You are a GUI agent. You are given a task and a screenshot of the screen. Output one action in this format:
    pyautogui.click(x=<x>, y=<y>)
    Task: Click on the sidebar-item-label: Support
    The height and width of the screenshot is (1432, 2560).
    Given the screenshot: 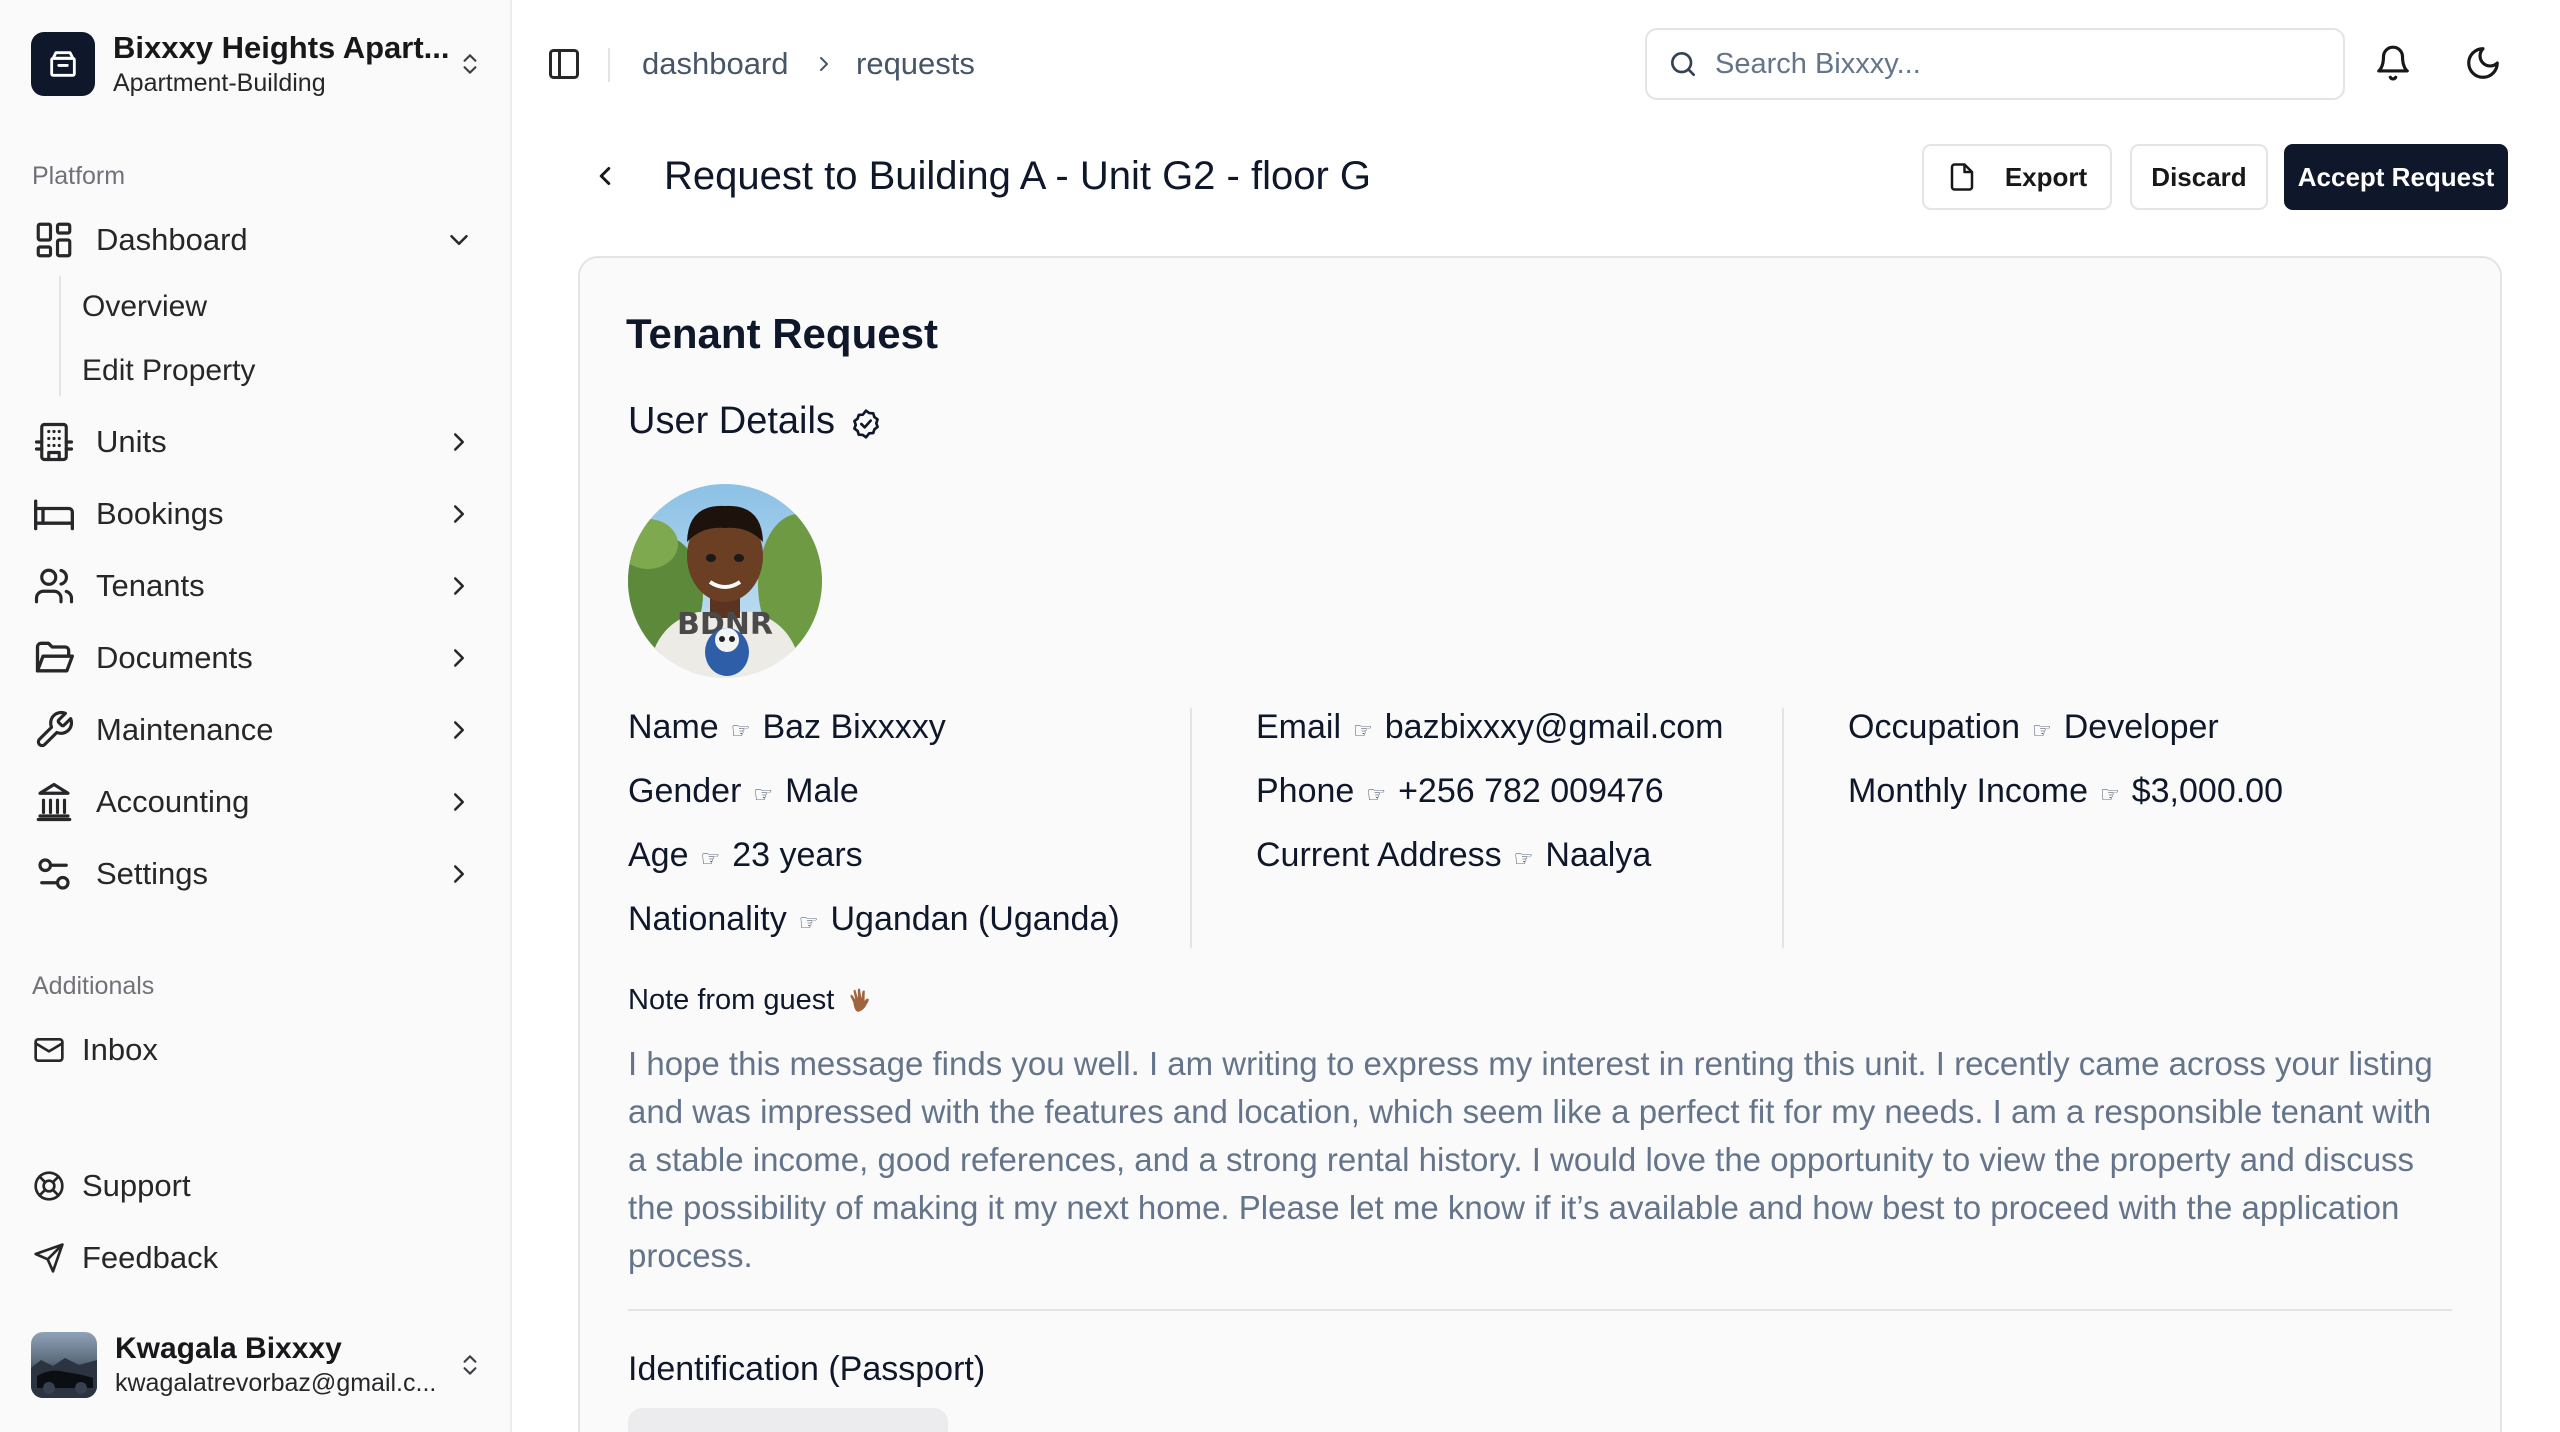 What is the action you would take?
    pyautogui.click(x=136, y=1185)
    